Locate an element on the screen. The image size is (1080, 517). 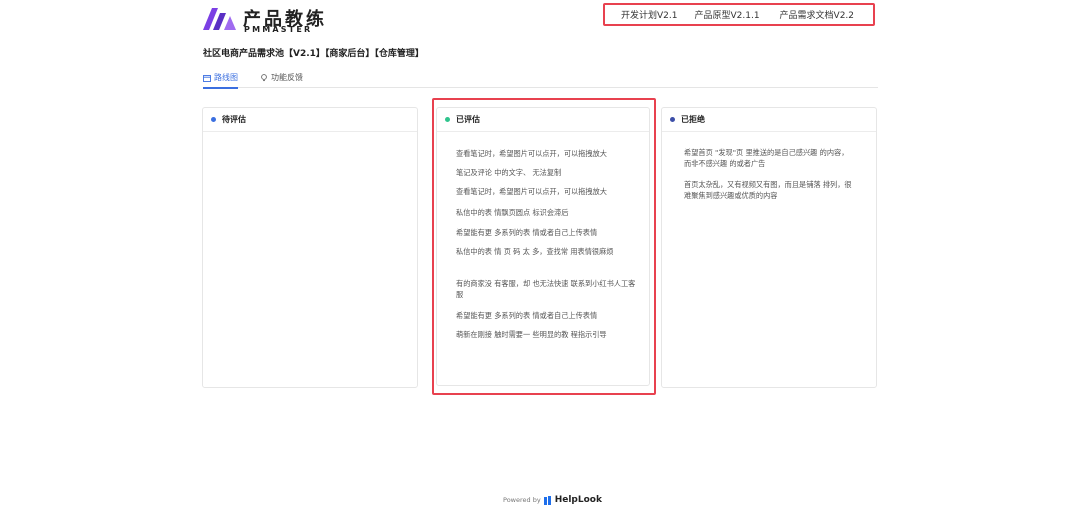
column-title: 已拒绝 is located at coordinates (693, 119).